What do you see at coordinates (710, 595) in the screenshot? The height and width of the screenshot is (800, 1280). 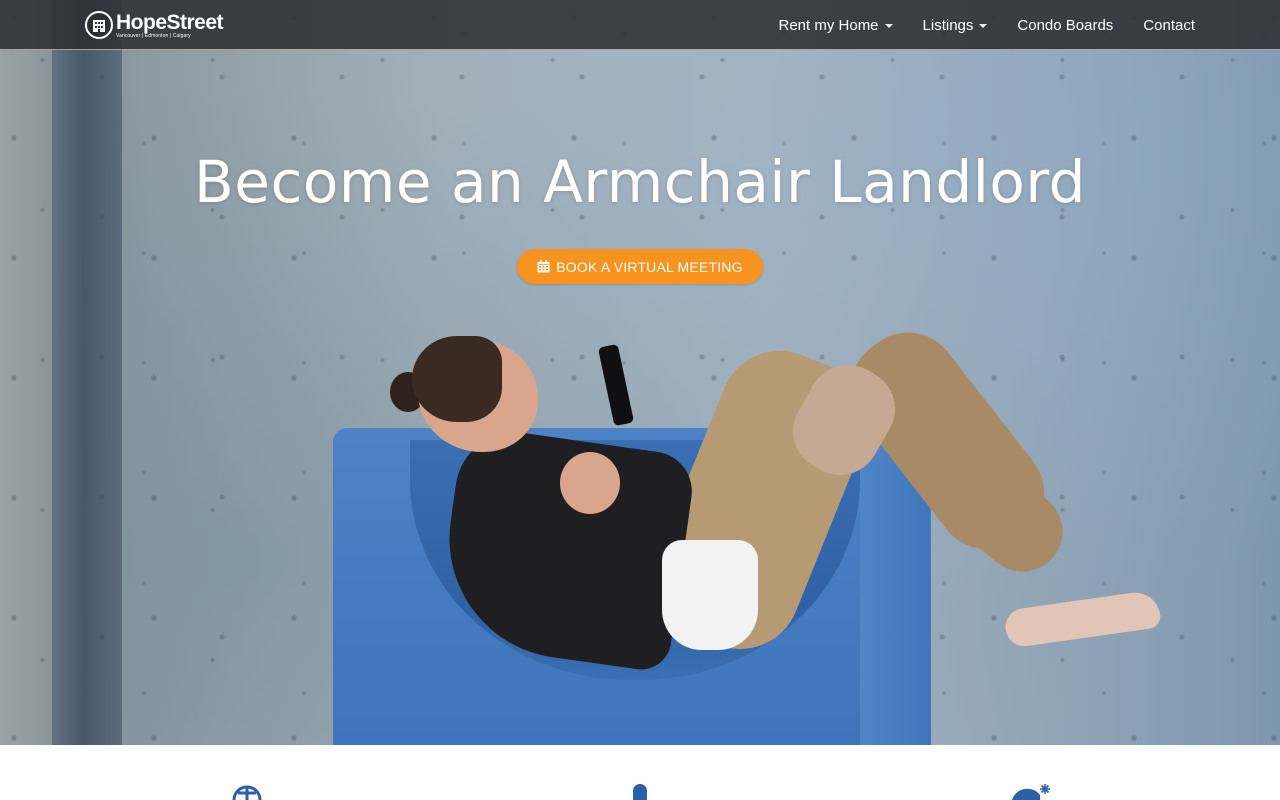 I see `shirt` at bounding box center [710, 595].